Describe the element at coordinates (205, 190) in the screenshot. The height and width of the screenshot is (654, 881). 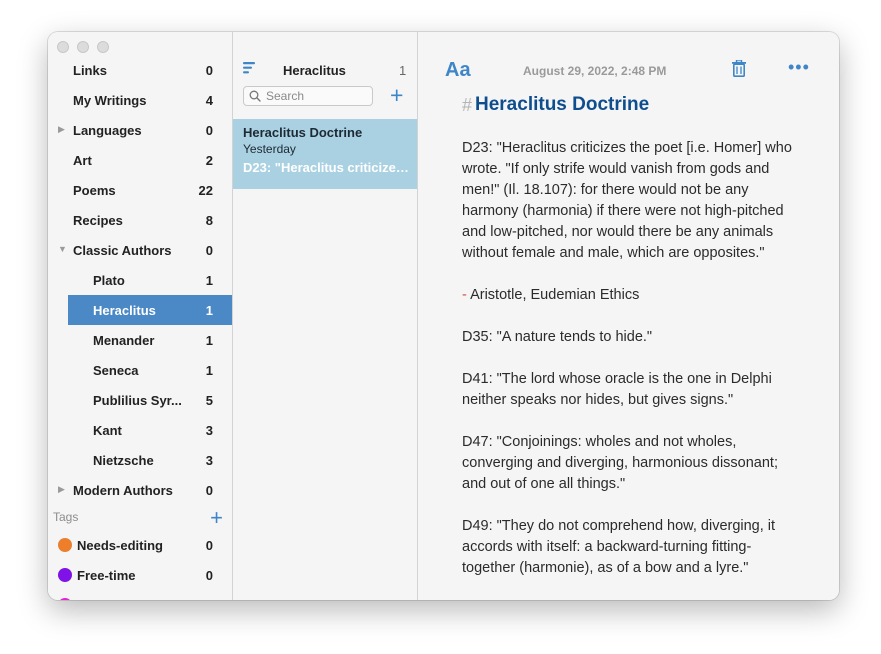
I see `sidebar-item-count: 22` at that location.